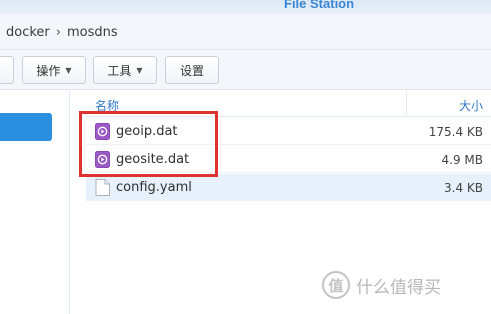  I want to click on tools-button: 工具 ▼, so click(125, 70).